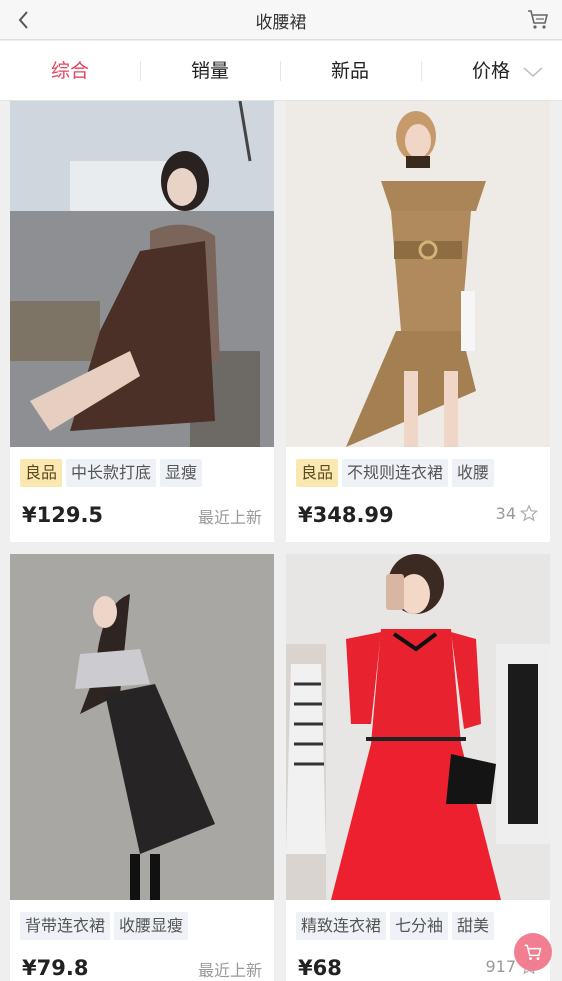  I want to click on sort-tabs: 综合 销量 新品 价格, so click(281, 71).